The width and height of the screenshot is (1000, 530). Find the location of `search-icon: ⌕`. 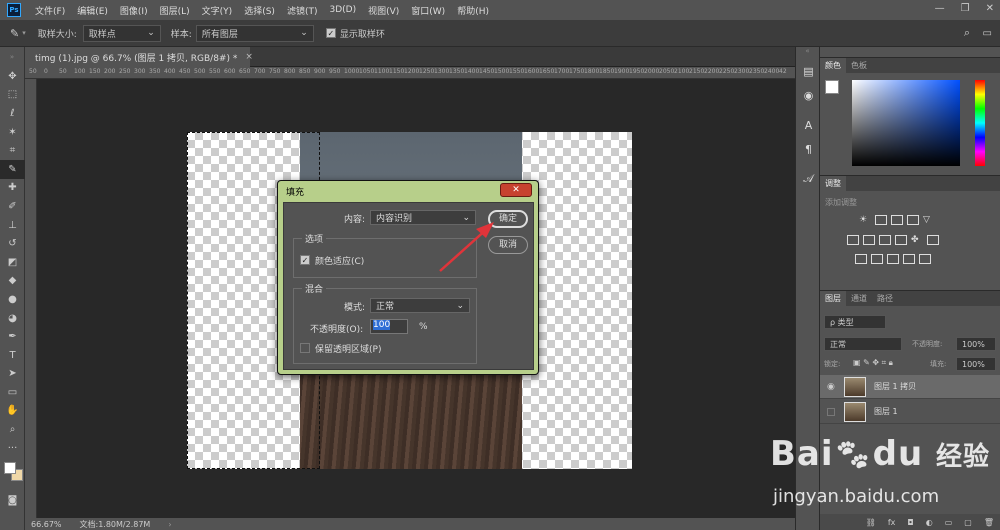

search-icon: ⌕ is located at coordinates (967, 33).